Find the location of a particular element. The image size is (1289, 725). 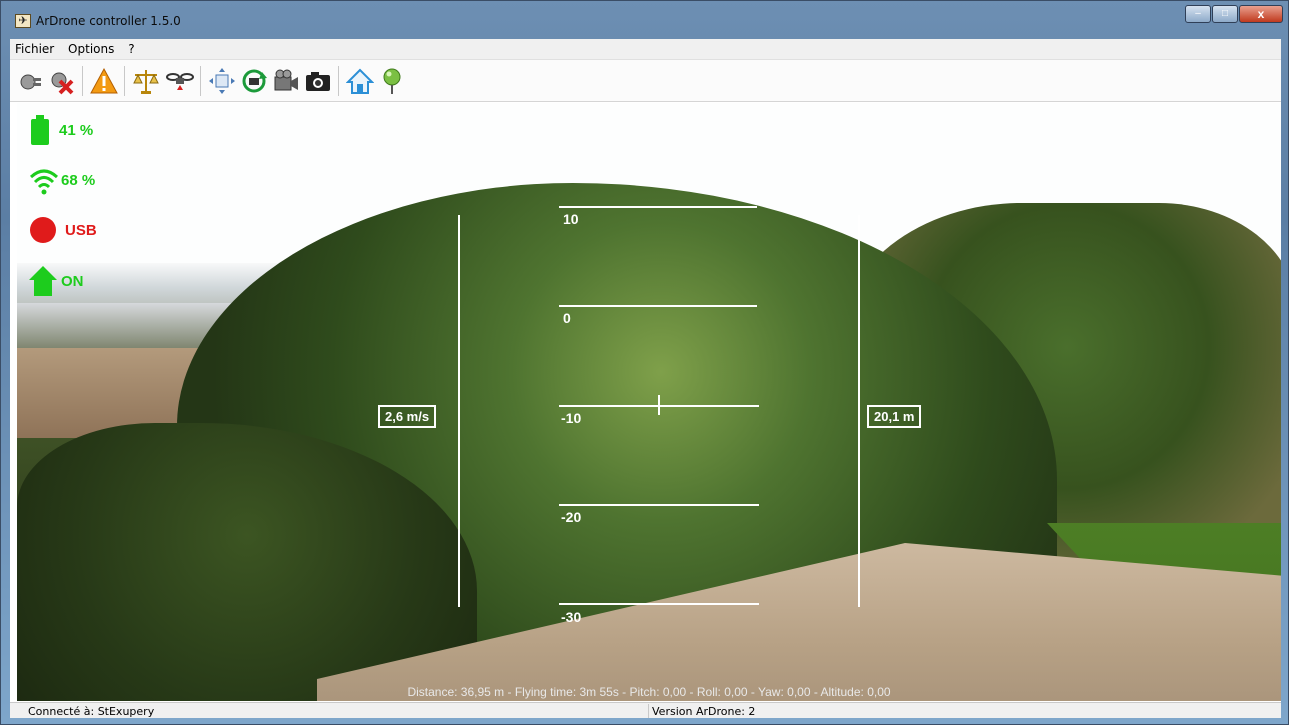

version-status: Version ArDrone: 2 is located at coordinates (704, 711).